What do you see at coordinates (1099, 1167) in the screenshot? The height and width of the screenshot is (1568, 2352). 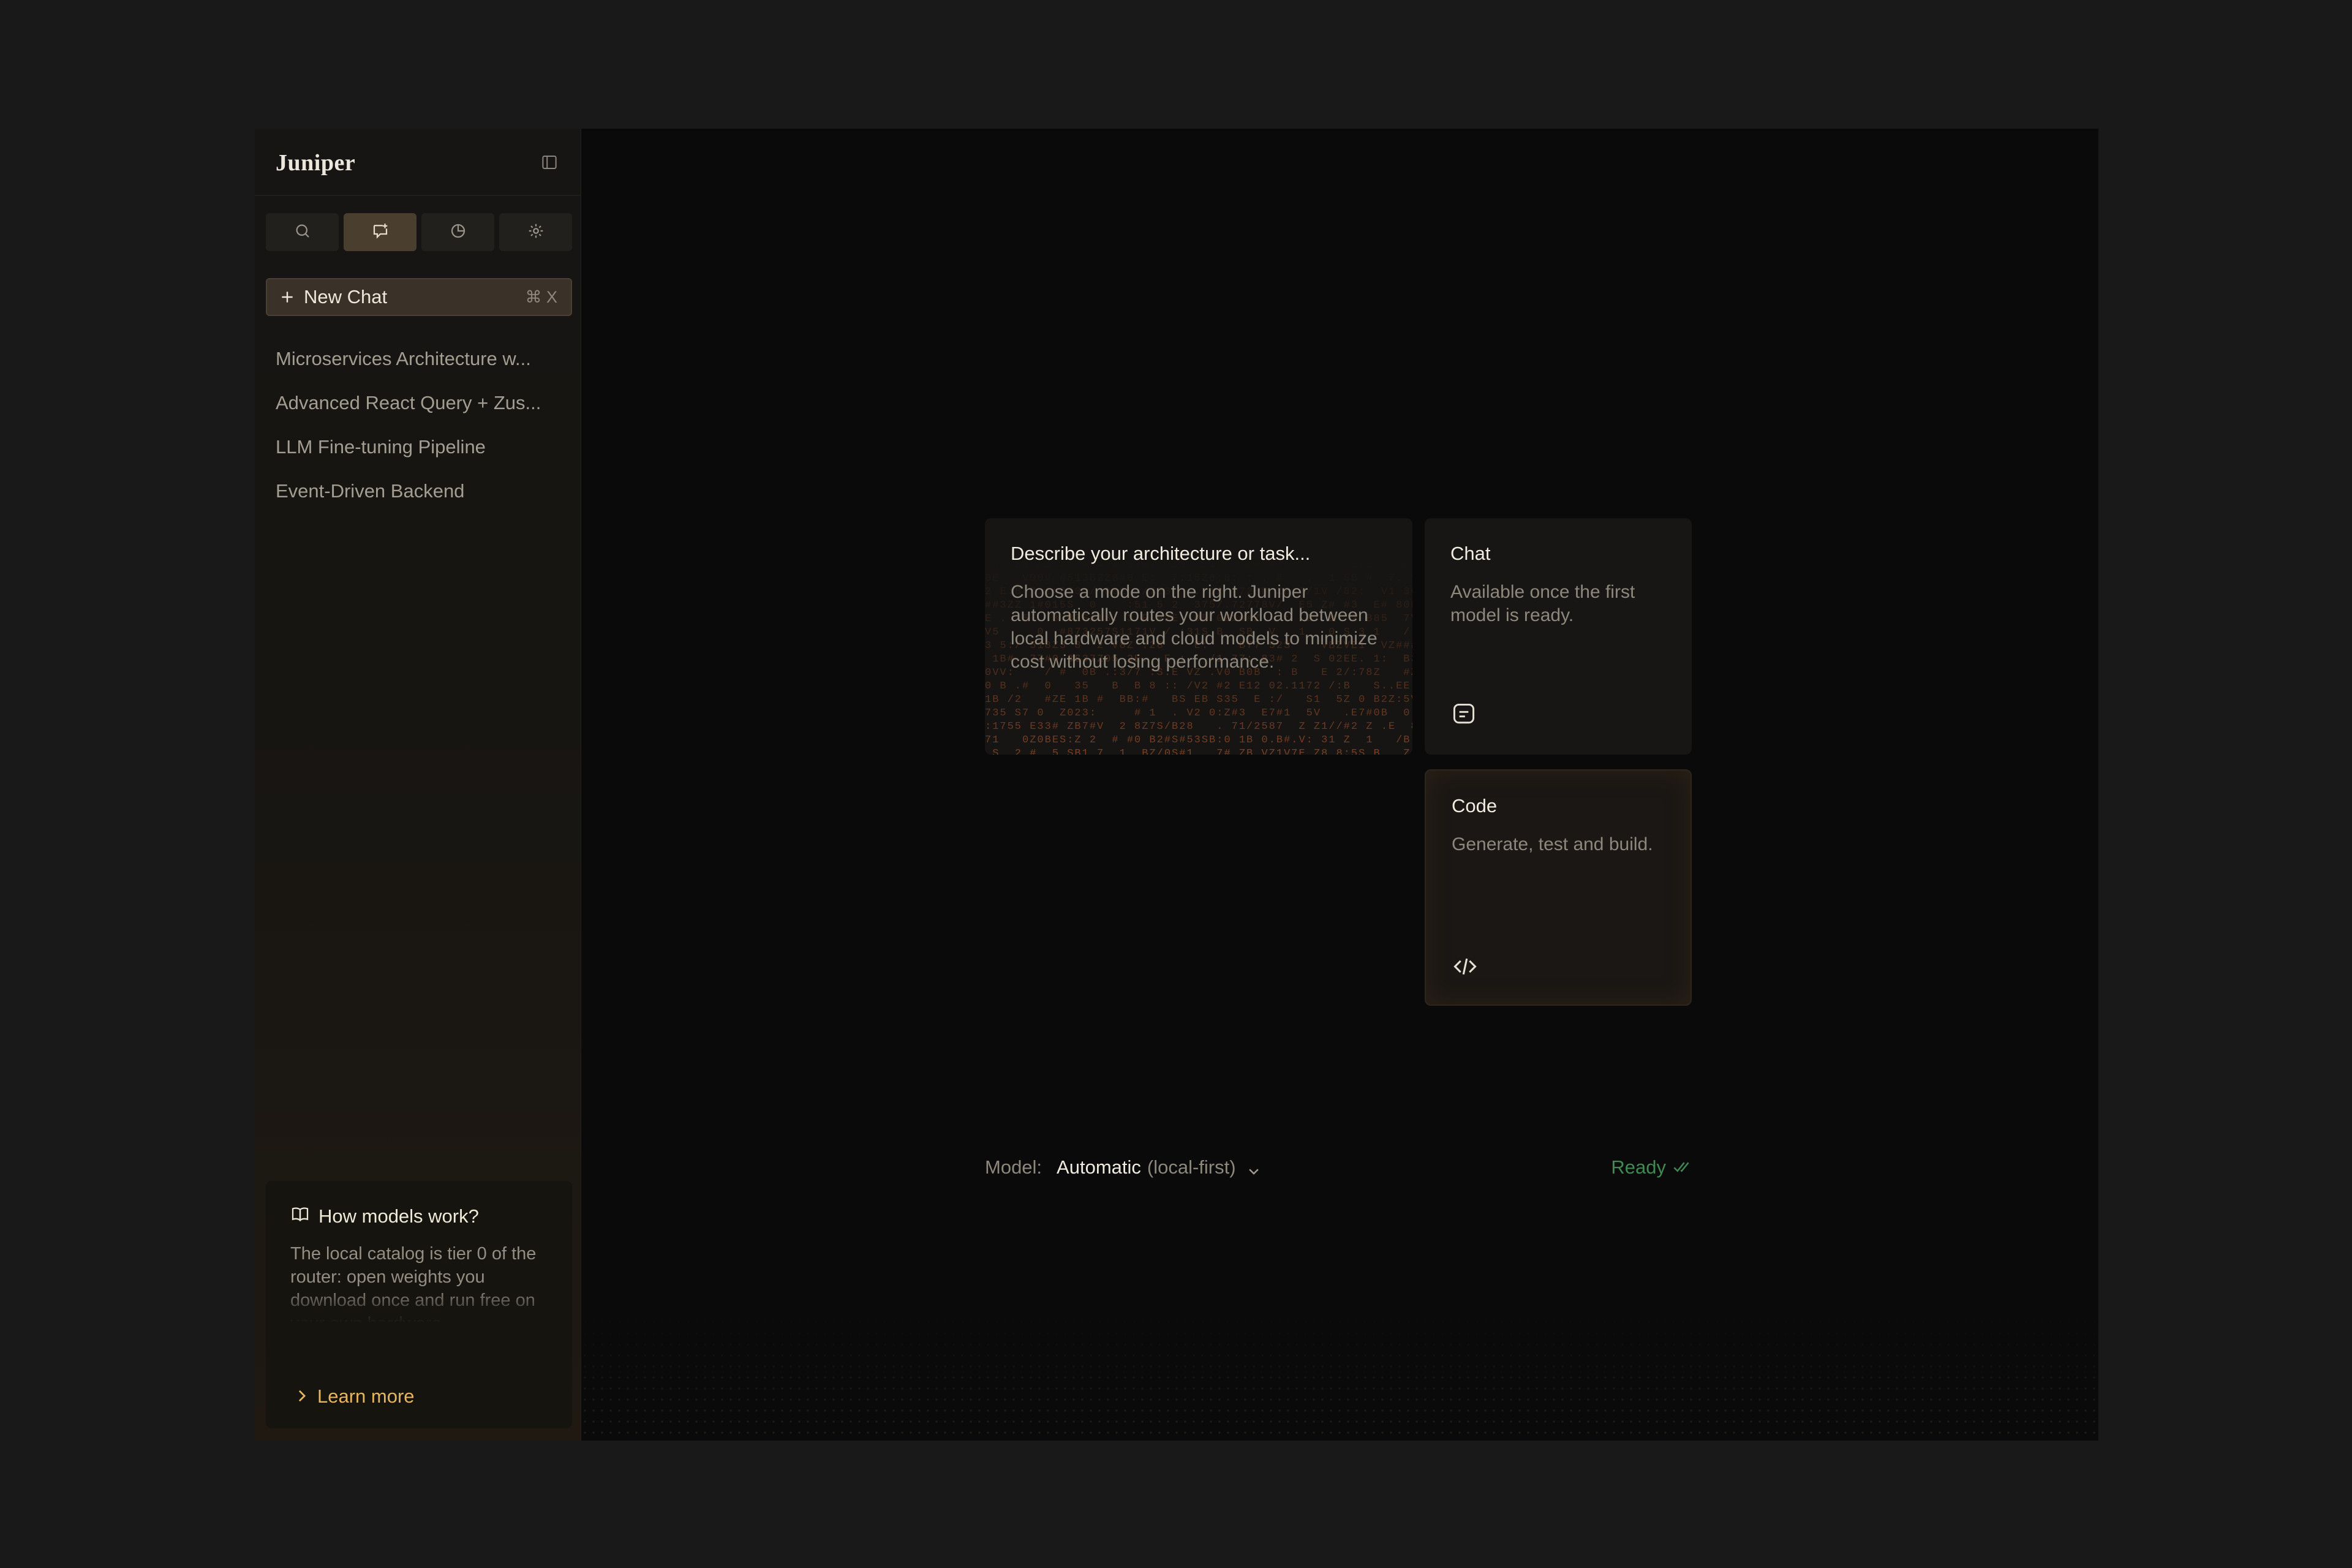 I see `model-select-value: Automatic` at bounding box center [1099, 1167].